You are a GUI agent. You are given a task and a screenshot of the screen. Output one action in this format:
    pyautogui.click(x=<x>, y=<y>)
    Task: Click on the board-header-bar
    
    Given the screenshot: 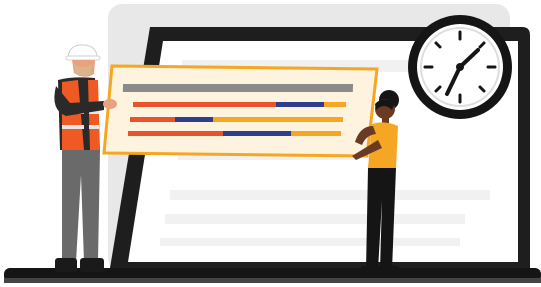 What is the action you would take?
    pyautogui.click(x=238, y=88)
    